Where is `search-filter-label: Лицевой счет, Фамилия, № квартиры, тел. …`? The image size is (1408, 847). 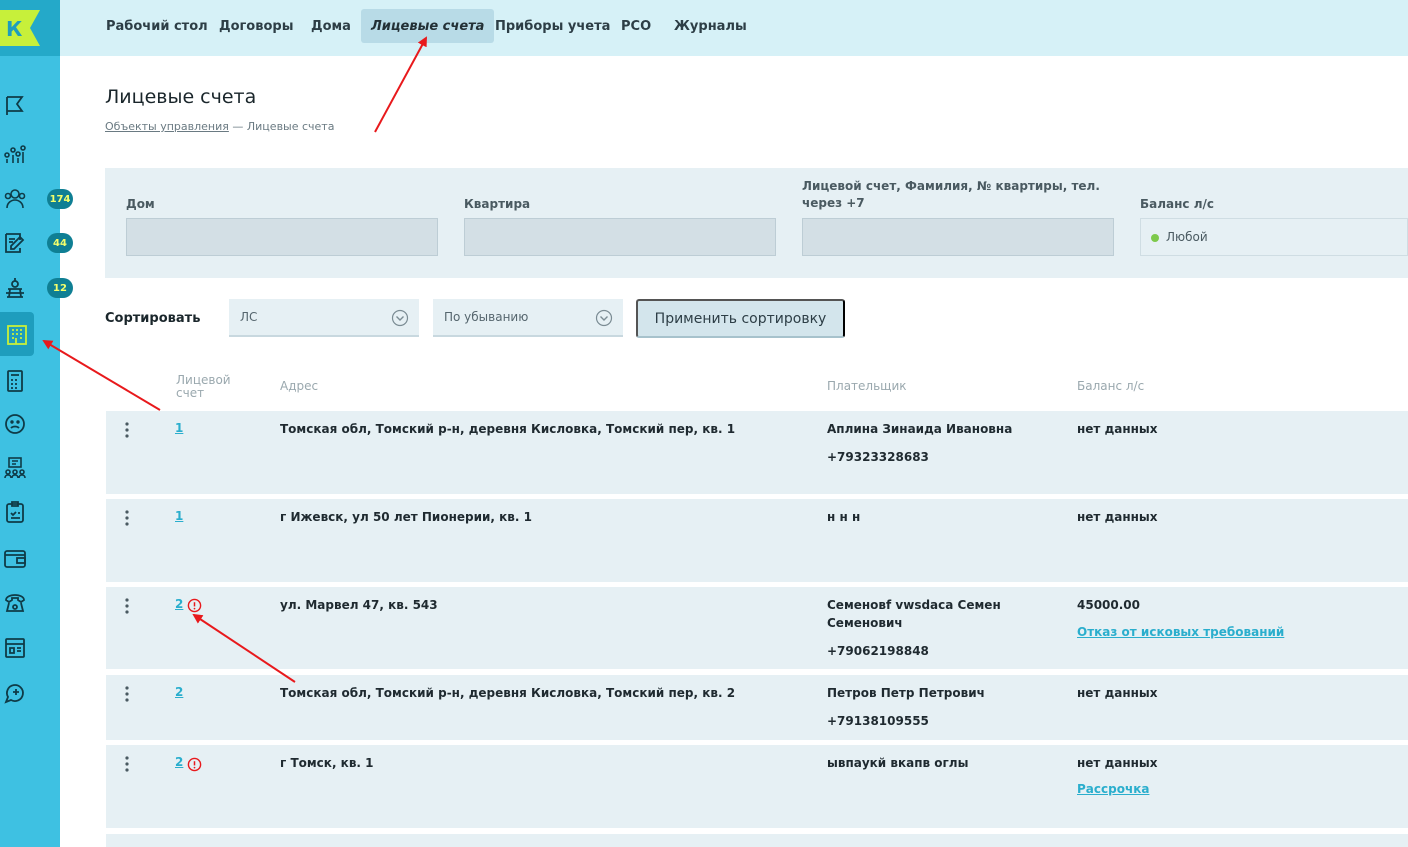 search-filter-label: Лицевой счет, Фамилия, № квартиры, тел. … is located at coordinates (952, 195).